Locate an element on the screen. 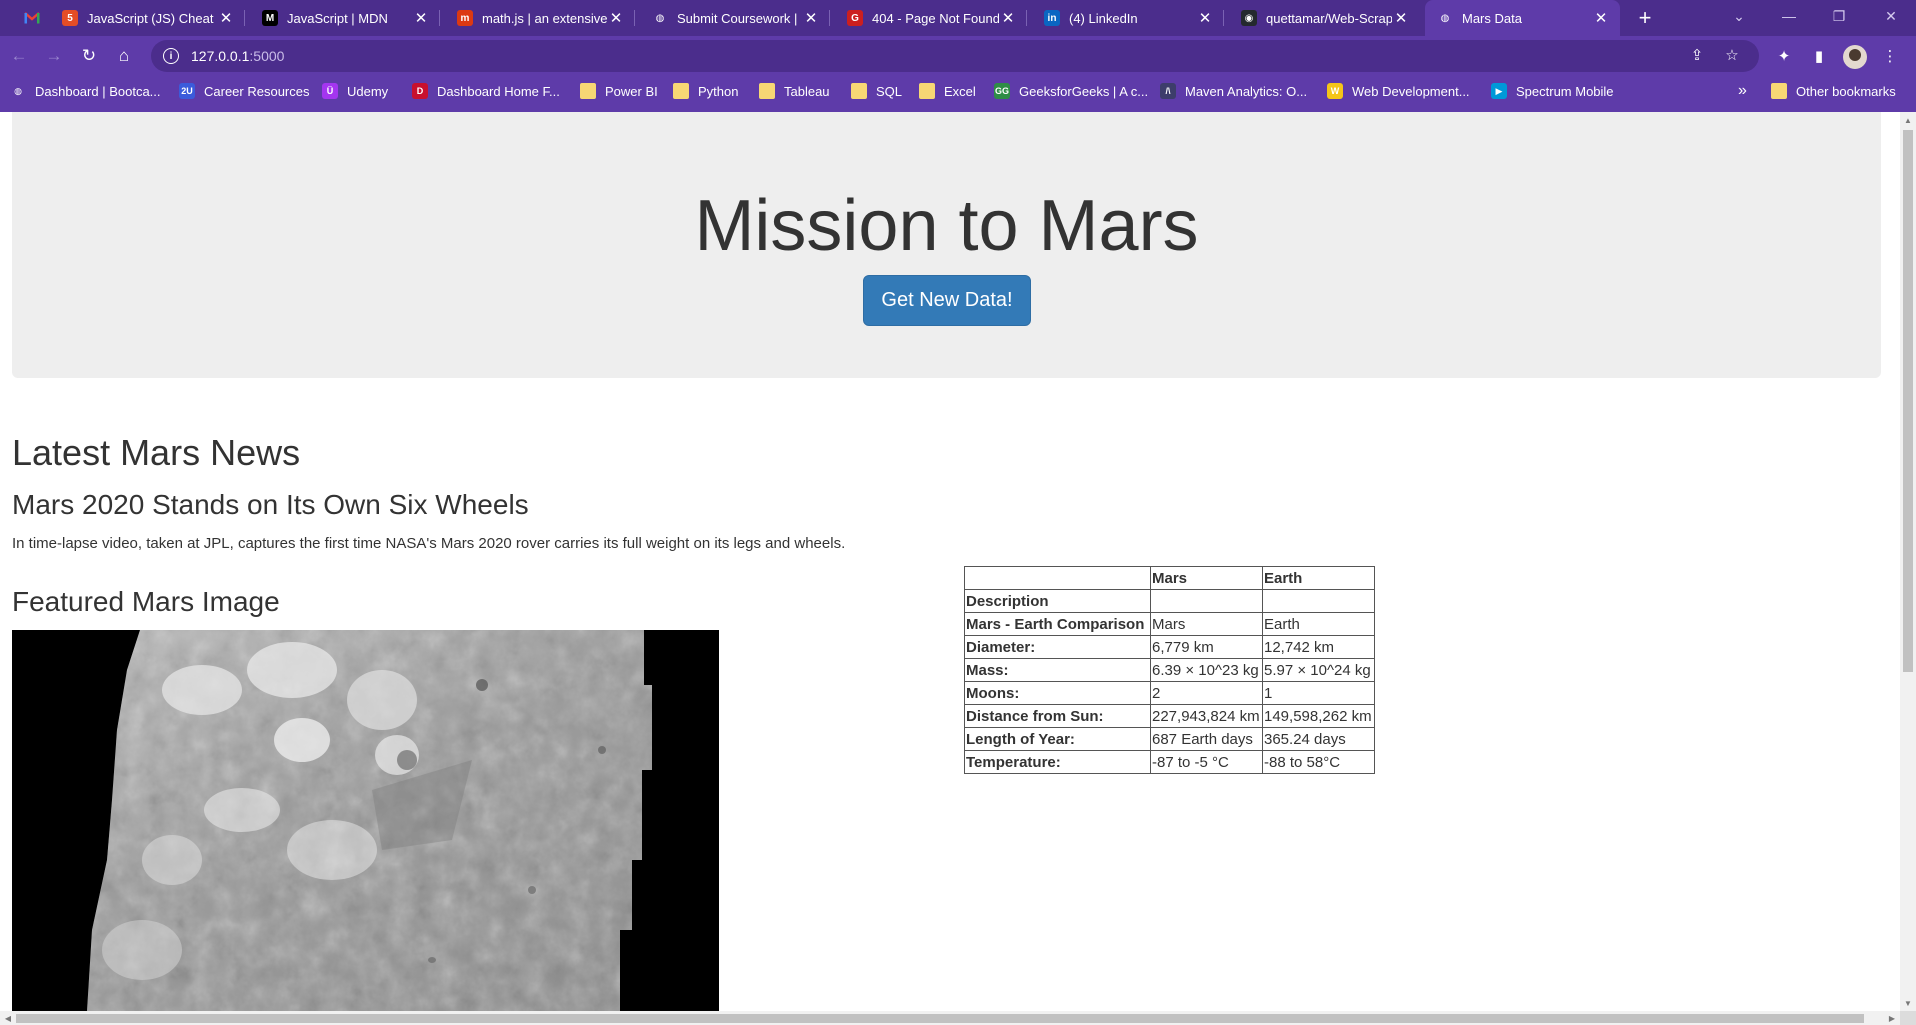 This screenshot has width=1916, height=1025. other-bookmarks: Other bookmarks is located at coordinates (1833, 91).